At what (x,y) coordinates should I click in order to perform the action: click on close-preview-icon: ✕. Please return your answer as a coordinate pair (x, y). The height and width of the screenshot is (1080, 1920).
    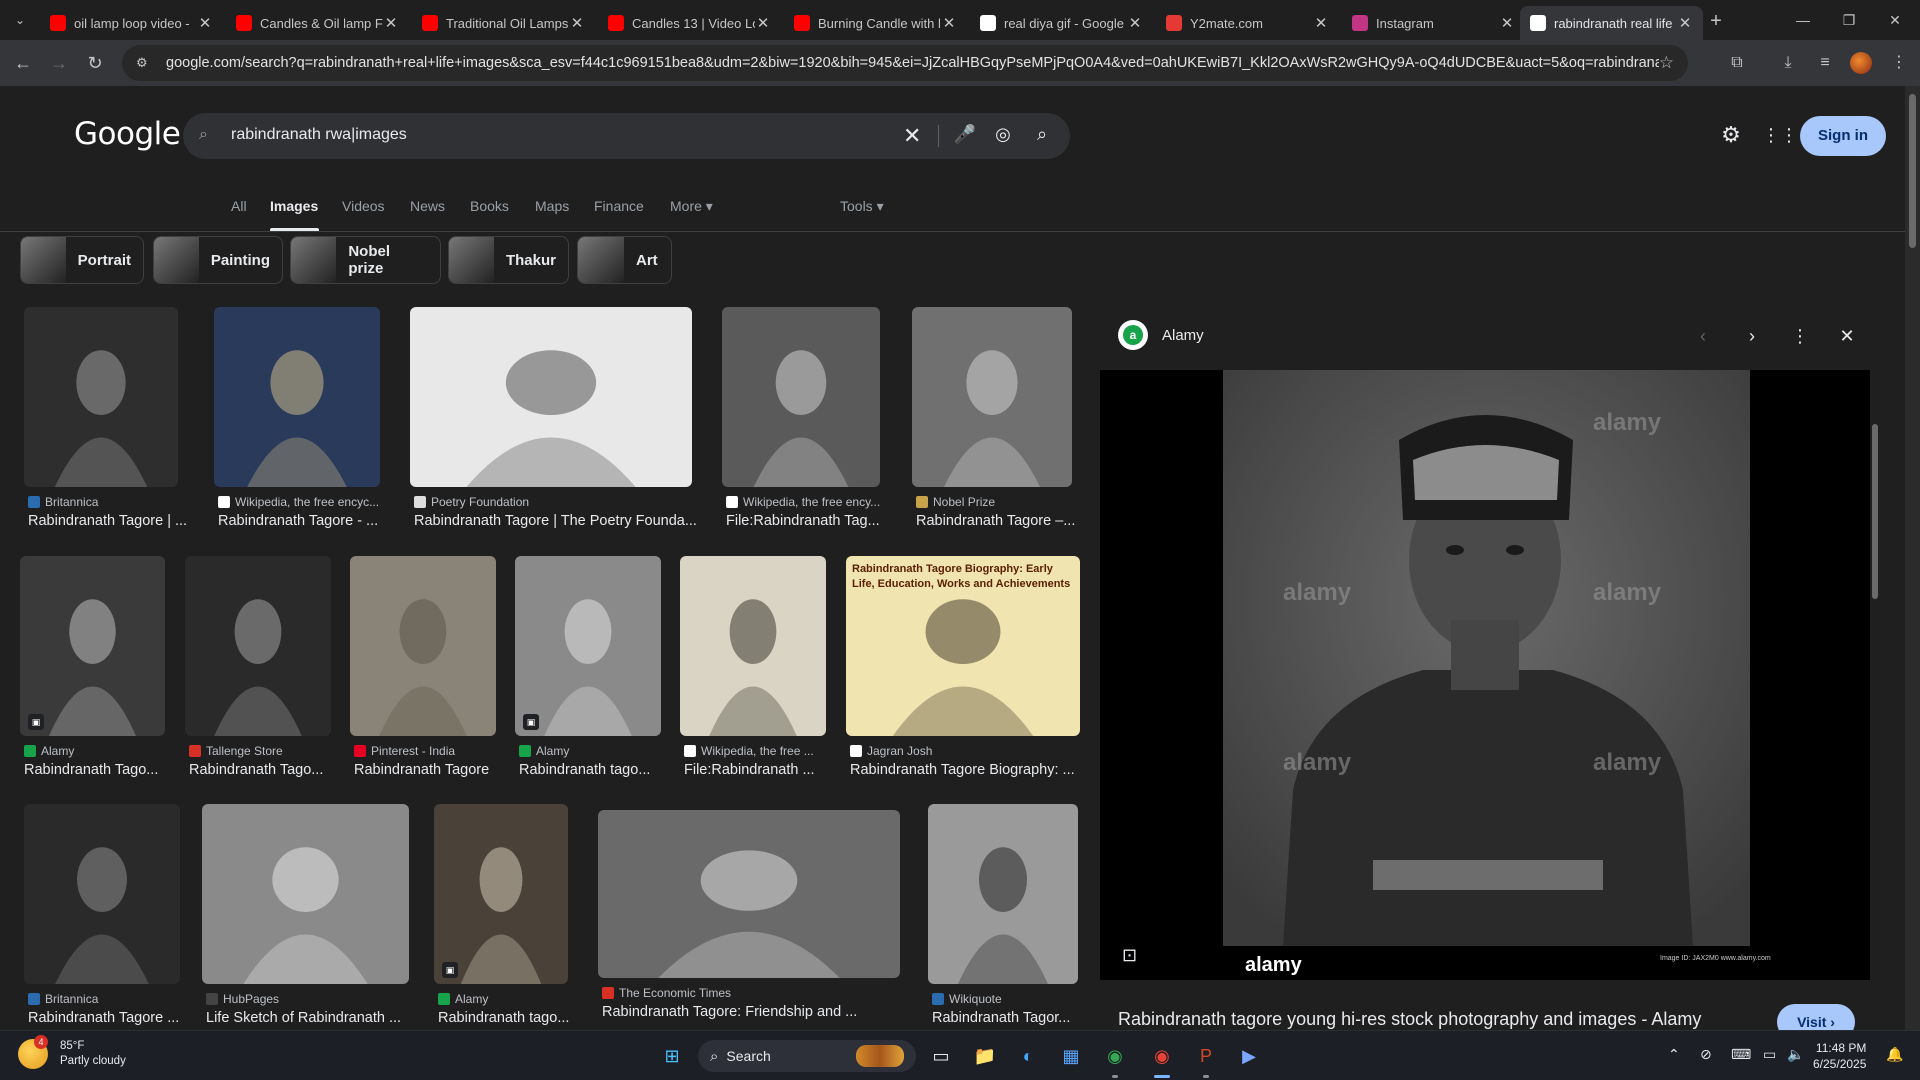
    Looking at the image, I should click on (1847, 336).